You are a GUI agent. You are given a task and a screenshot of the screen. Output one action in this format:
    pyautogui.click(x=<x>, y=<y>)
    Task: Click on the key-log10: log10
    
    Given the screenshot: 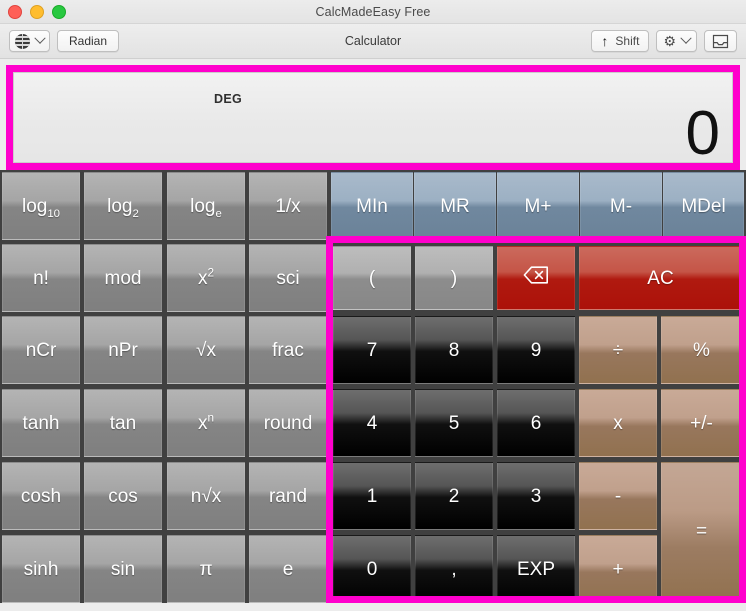 What is the action you would take?
    pyautogui.click(x=41, y=206)
    